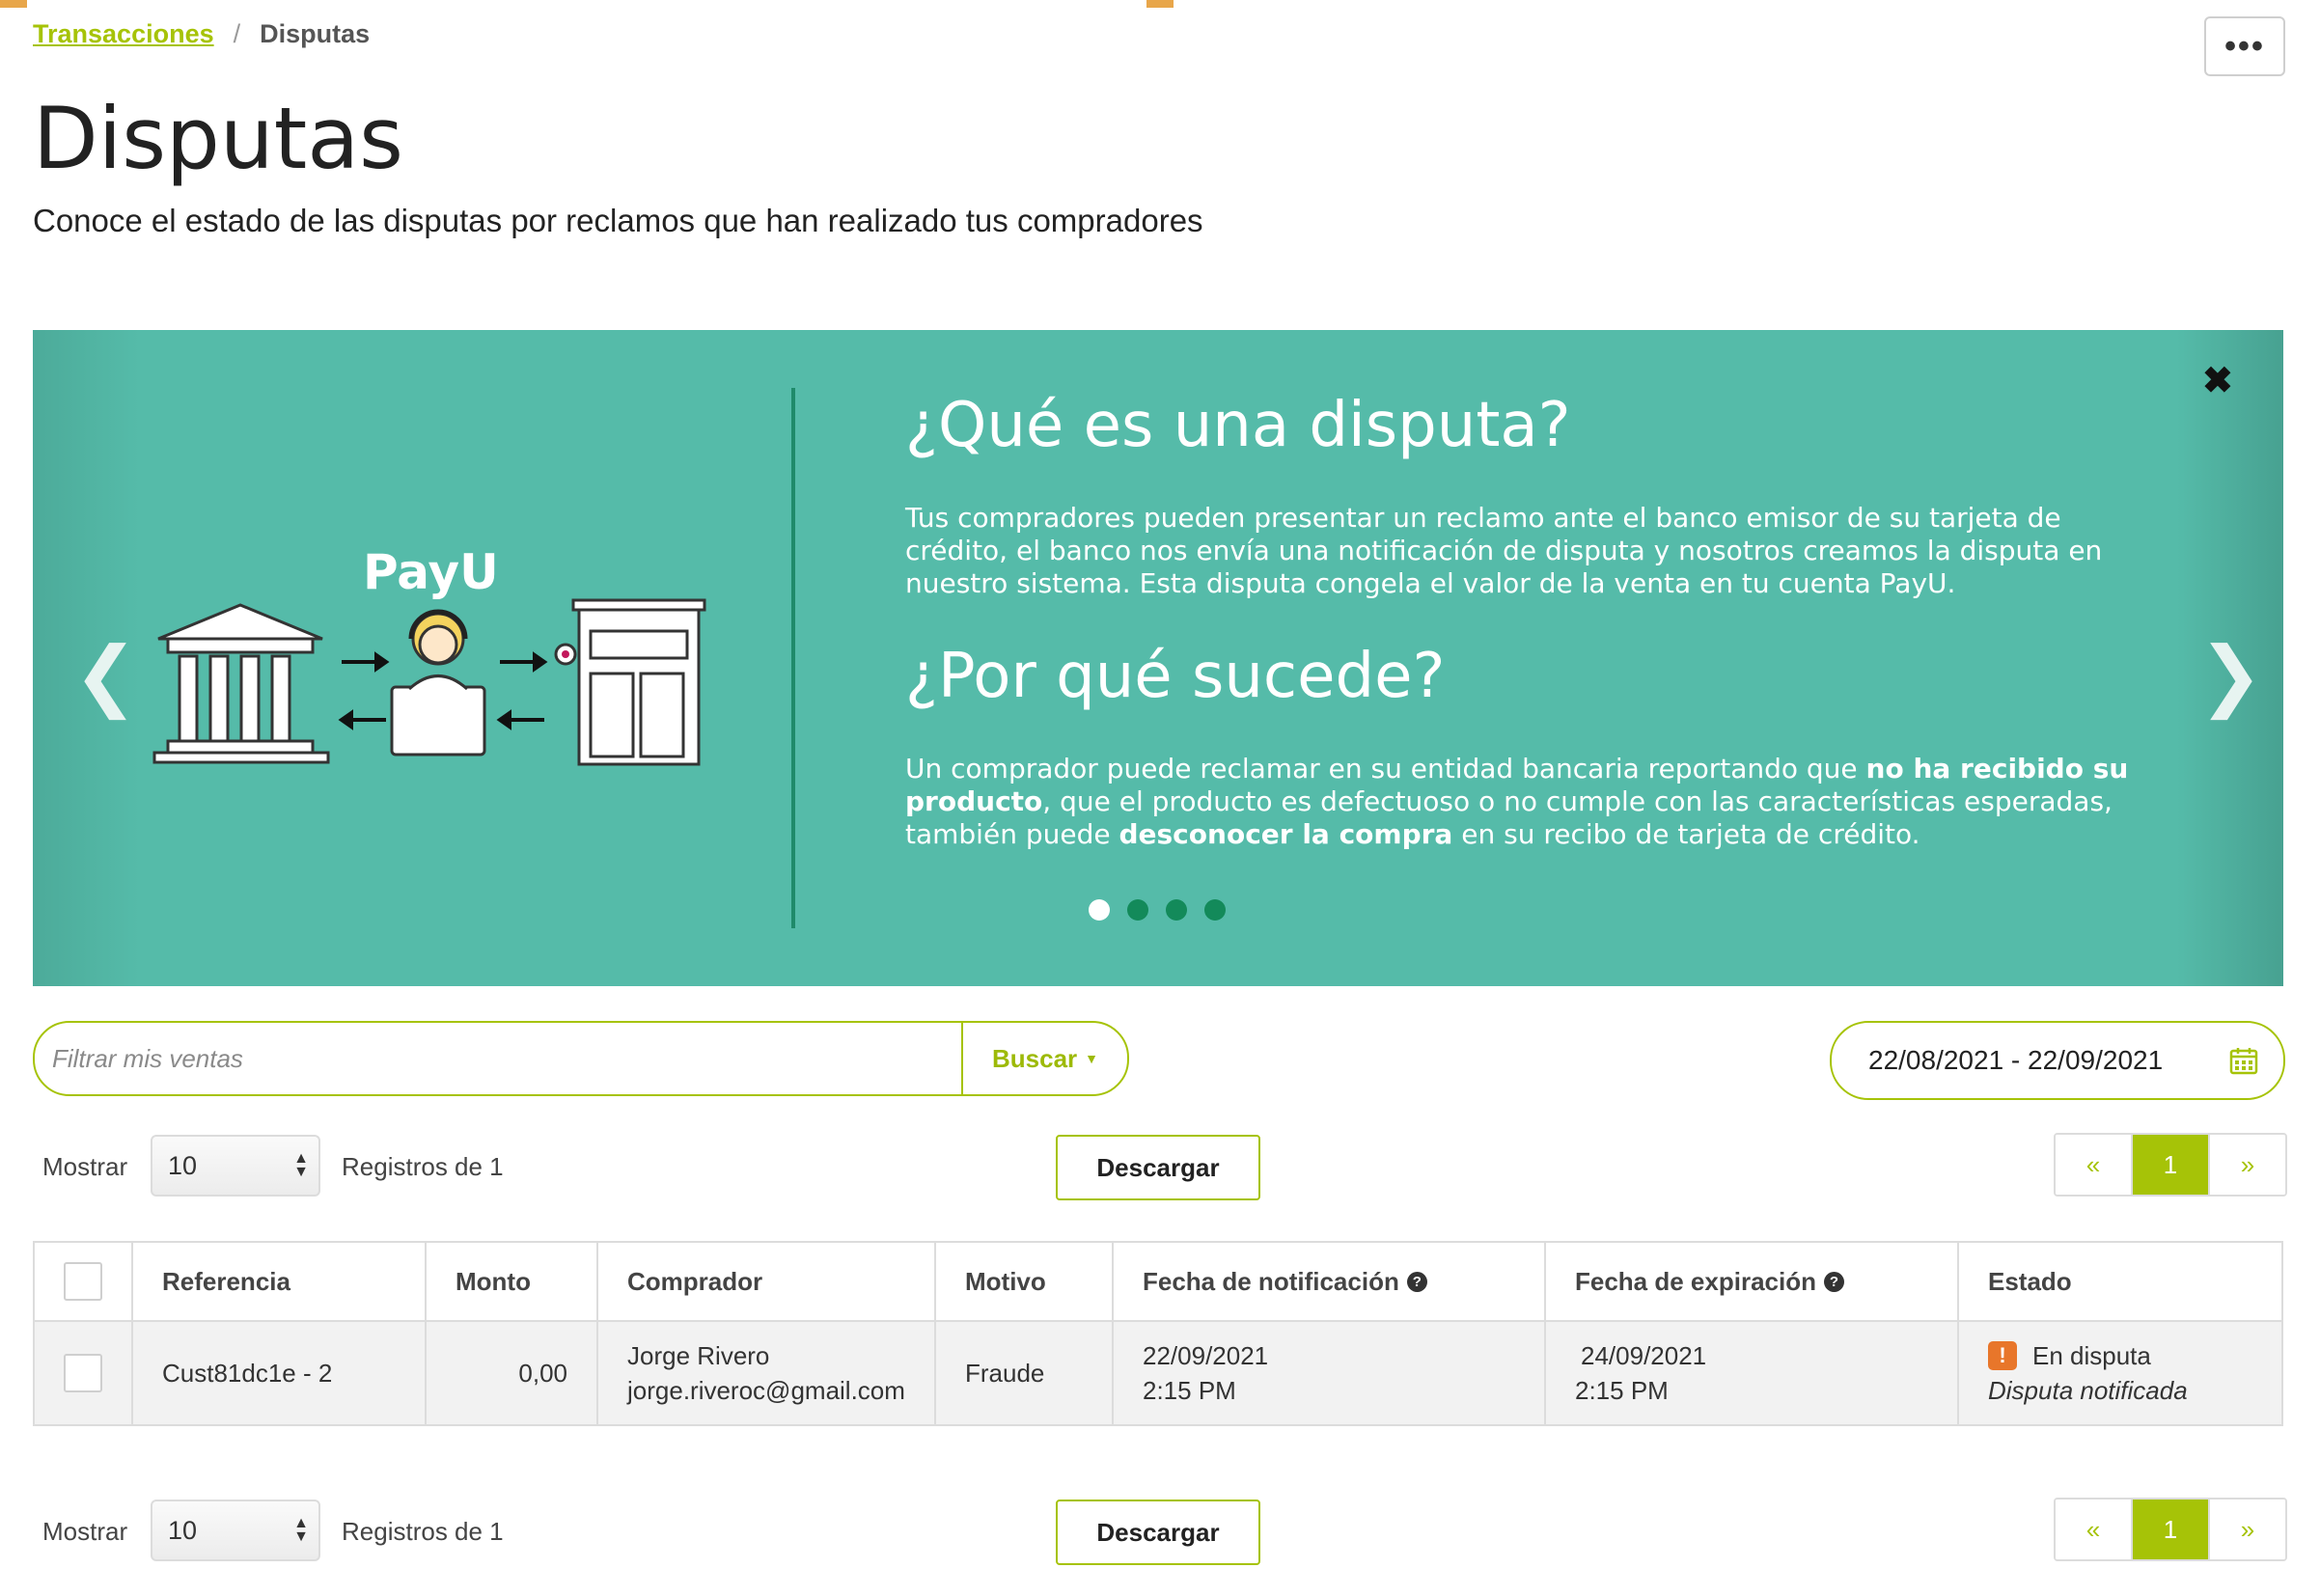  I want to click on warning-icon: !, so click(2002, 1356).